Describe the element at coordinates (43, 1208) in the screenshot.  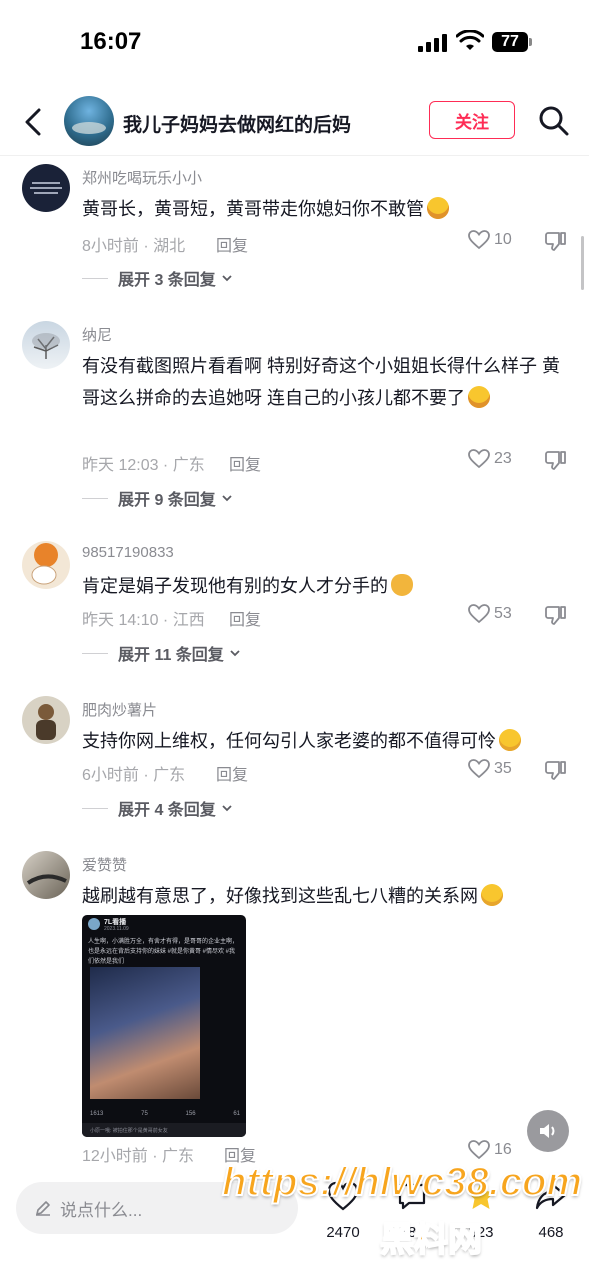
I see `pencil-icon` at that location.